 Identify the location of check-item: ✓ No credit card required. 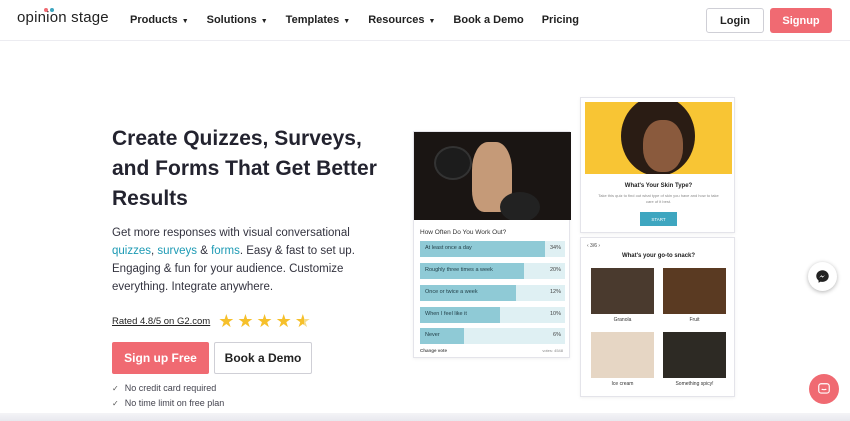
(168, 388).